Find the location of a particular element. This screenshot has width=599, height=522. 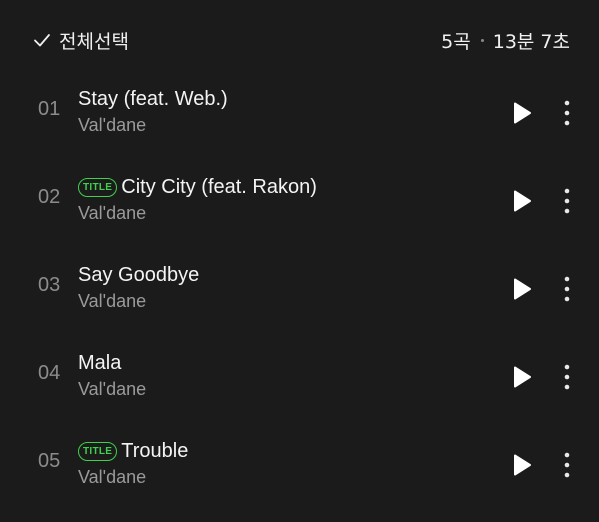

song-count: 5곡 is located at coordinates (456, 41).